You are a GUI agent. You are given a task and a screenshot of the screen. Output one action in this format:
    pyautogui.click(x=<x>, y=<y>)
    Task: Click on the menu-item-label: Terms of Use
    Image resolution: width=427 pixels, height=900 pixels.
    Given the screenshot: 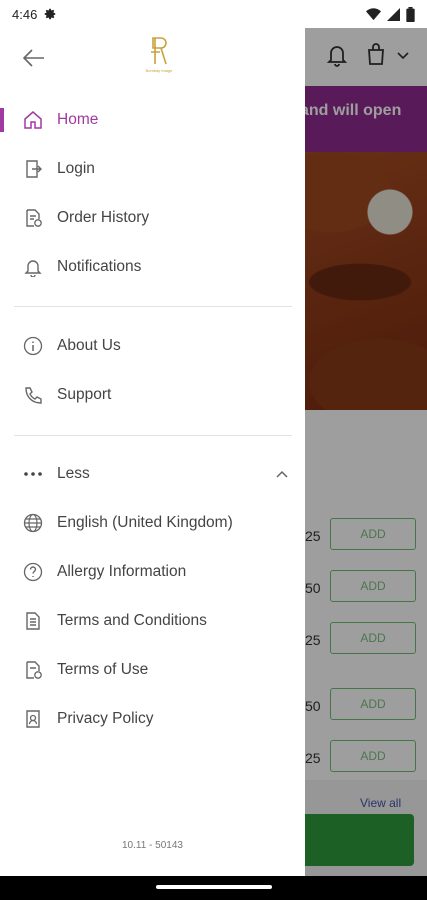 What is the action you would take?
    pyautogui.click(x=103, y=669)
    